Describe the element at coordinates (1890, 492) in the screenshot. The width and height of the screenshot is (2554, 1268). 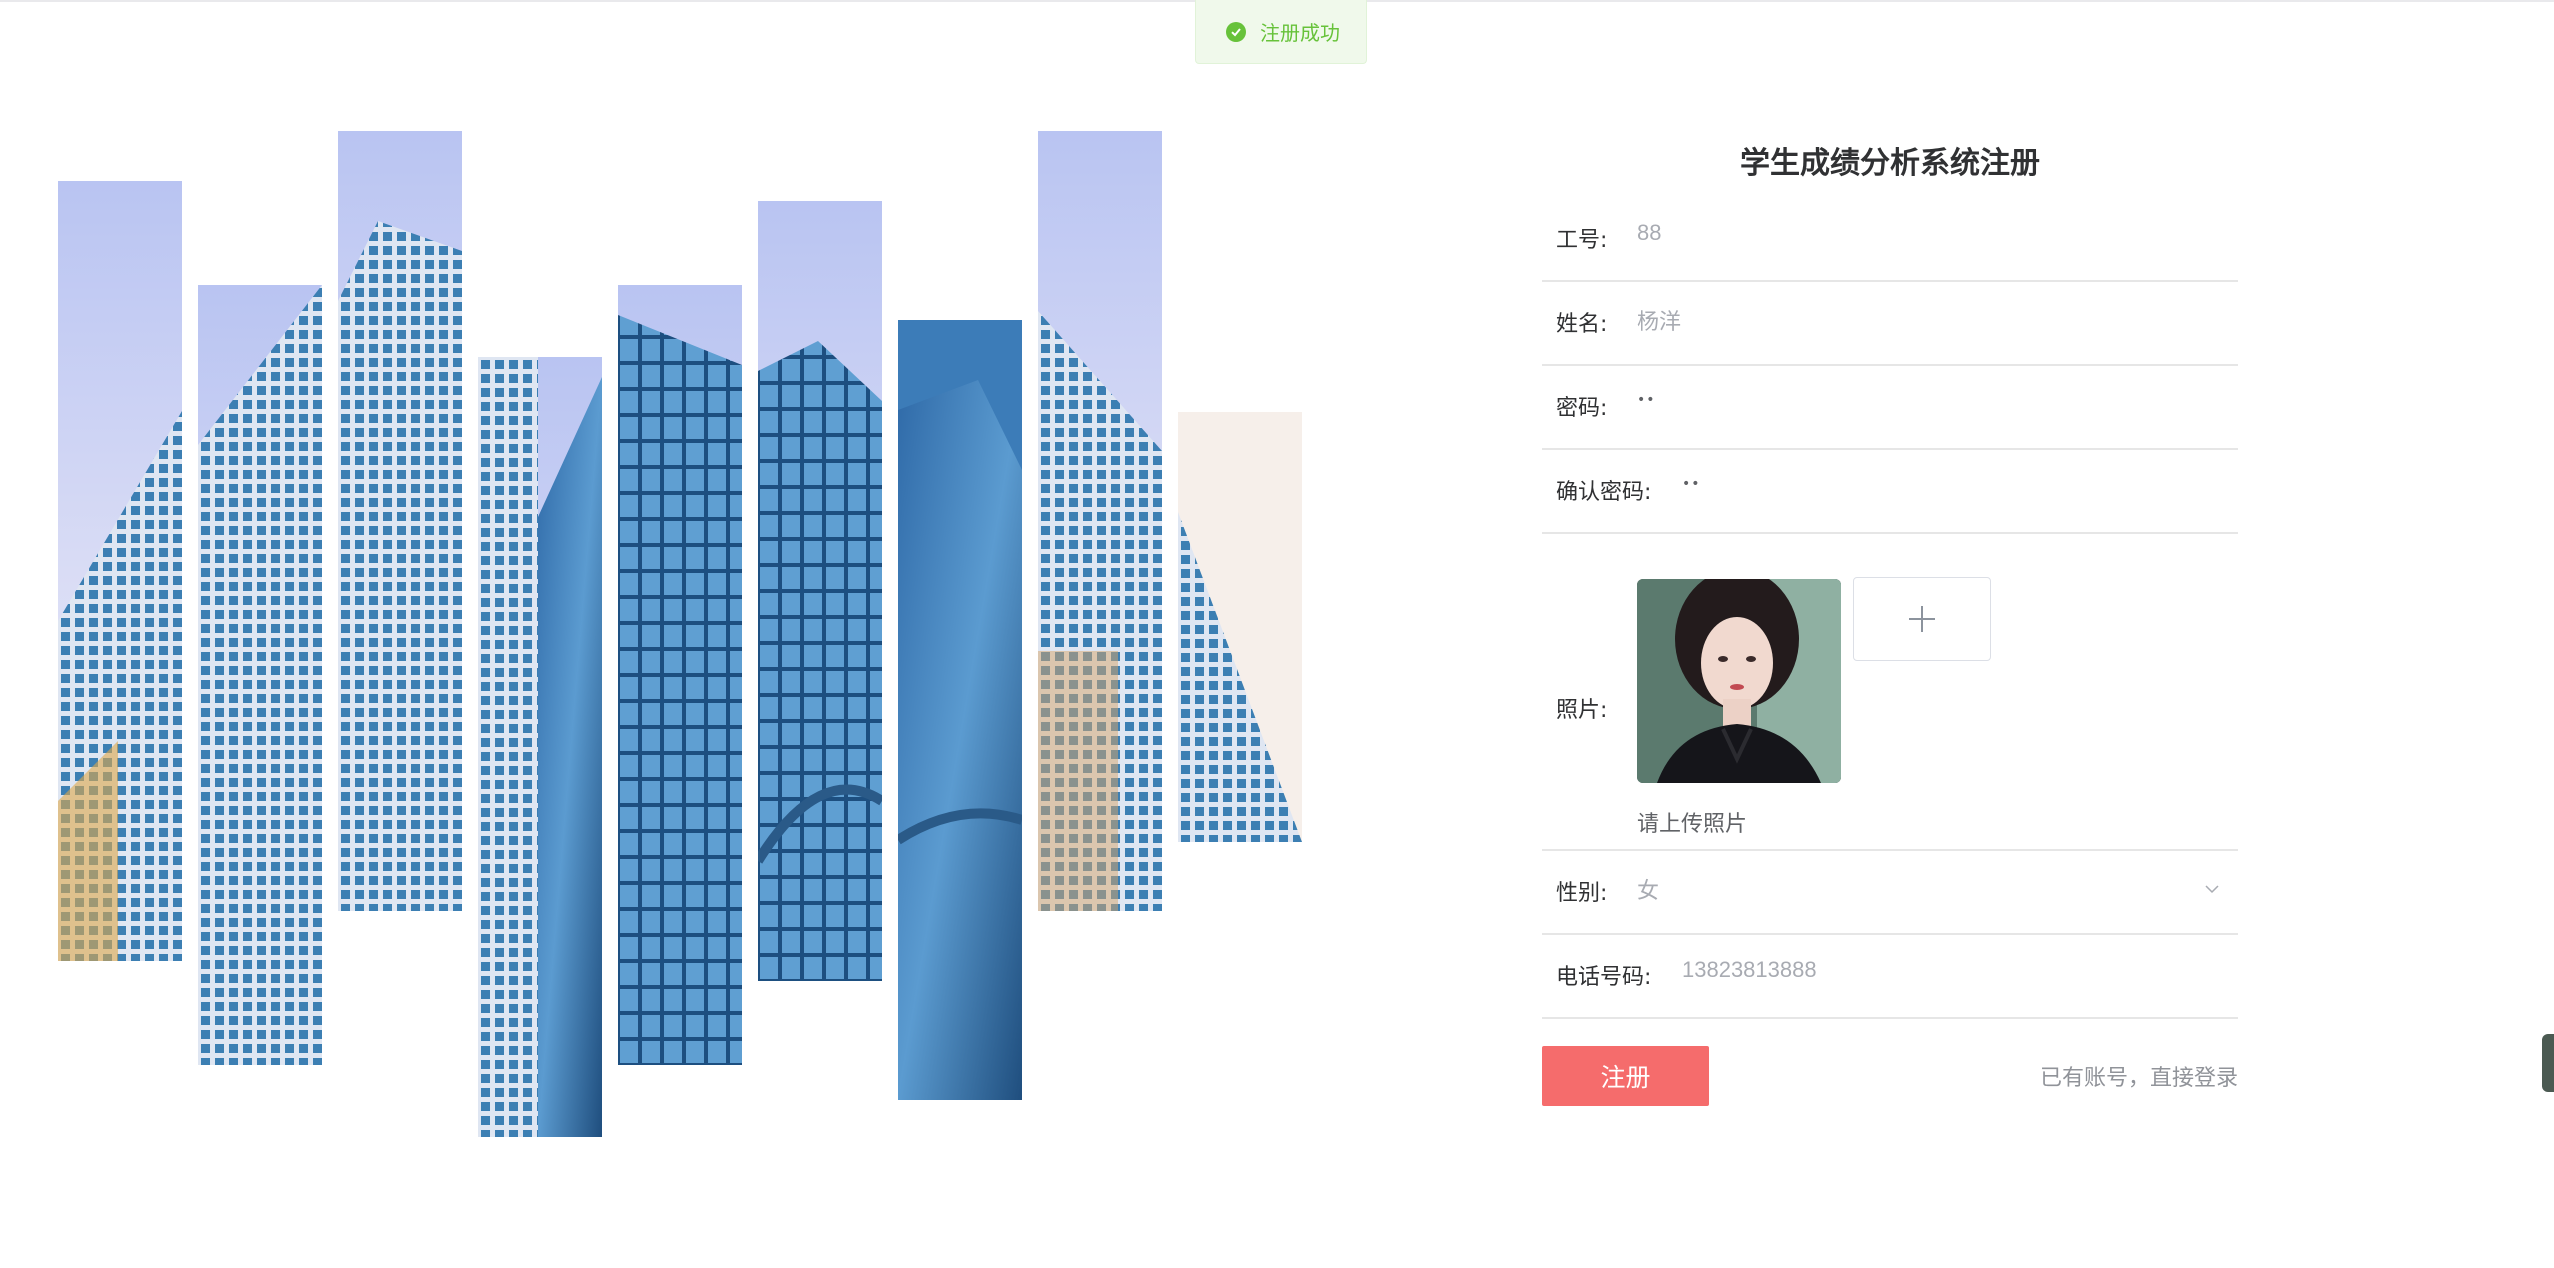
I see `confirm-password-field: 确认密码: ••` at that location.